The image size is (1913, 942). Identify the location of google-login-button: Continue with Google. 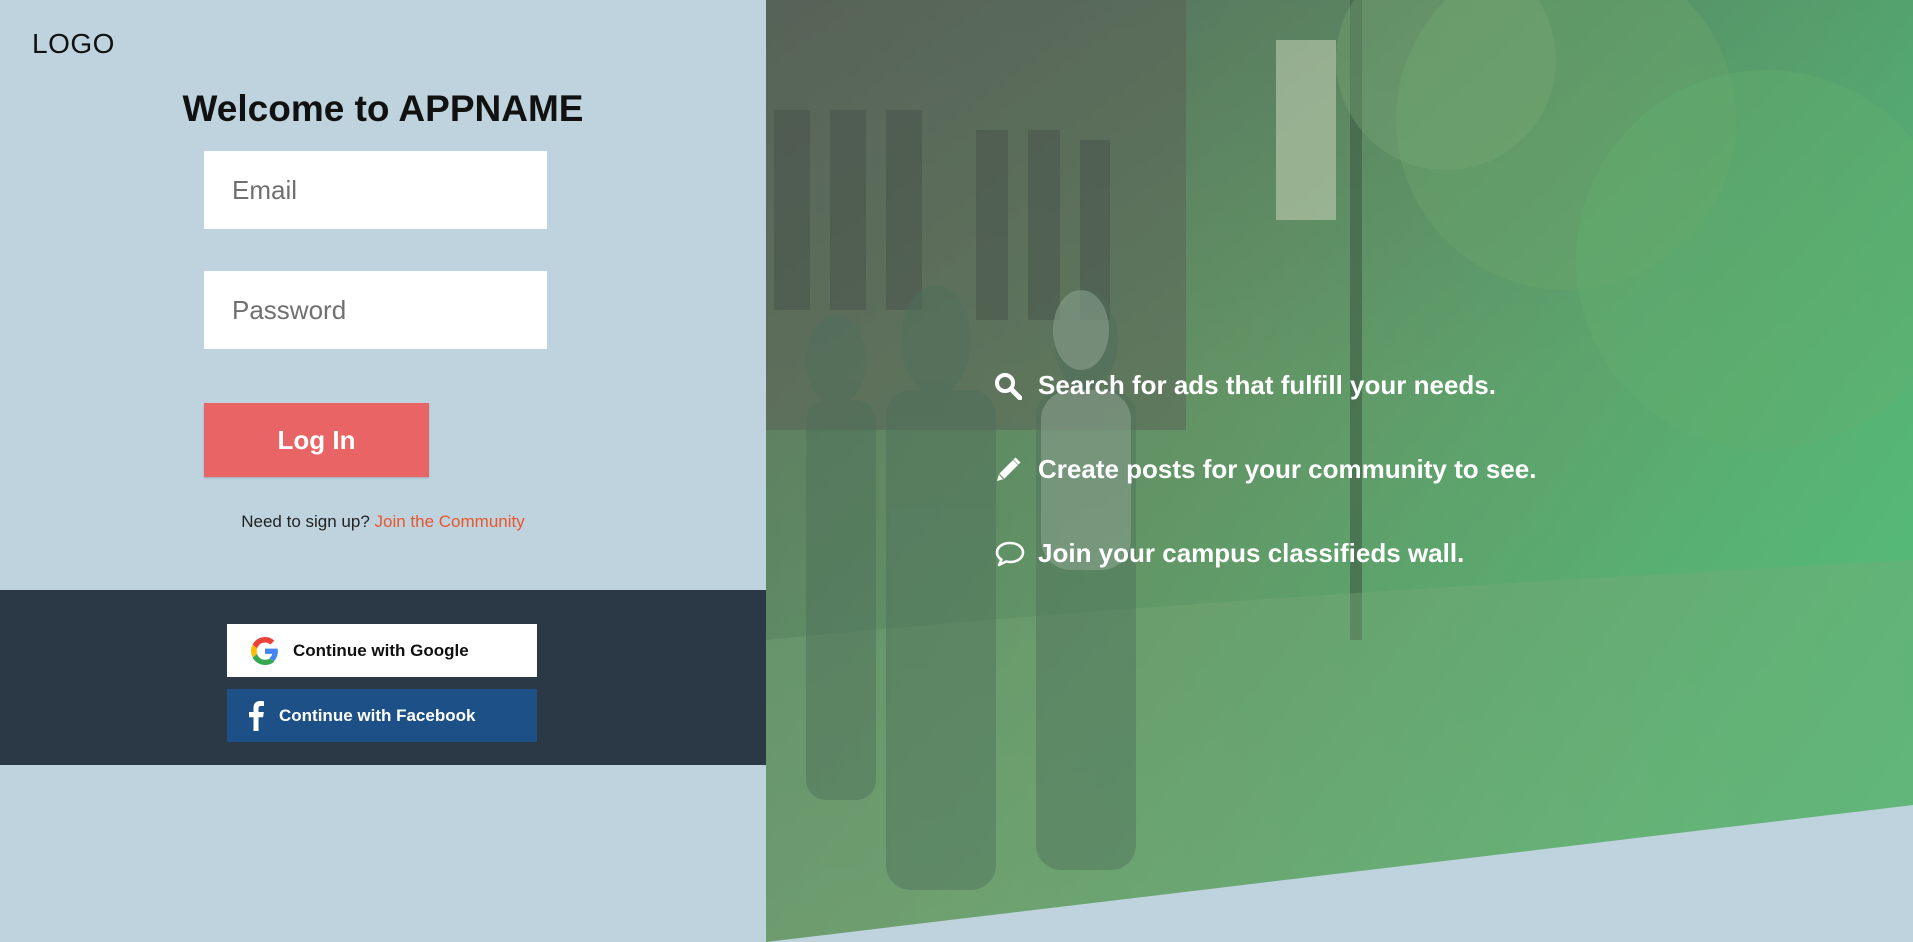
(382, 650).